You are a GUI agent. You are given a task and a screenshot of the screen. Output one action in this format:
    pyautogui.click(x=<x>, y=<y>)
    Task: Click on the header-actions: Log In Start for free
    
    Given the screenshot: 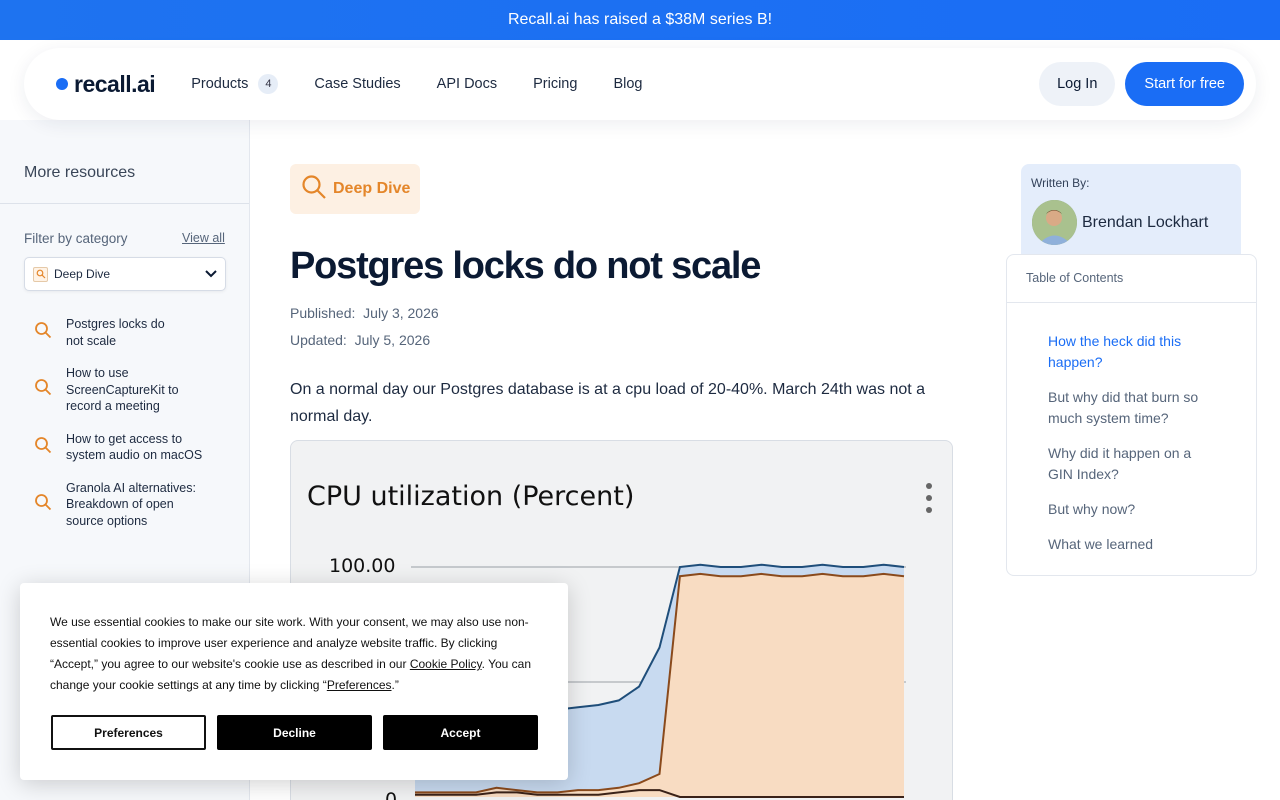 What is the action you would take?
    pyautogui.click(x=1141, y=84)
    